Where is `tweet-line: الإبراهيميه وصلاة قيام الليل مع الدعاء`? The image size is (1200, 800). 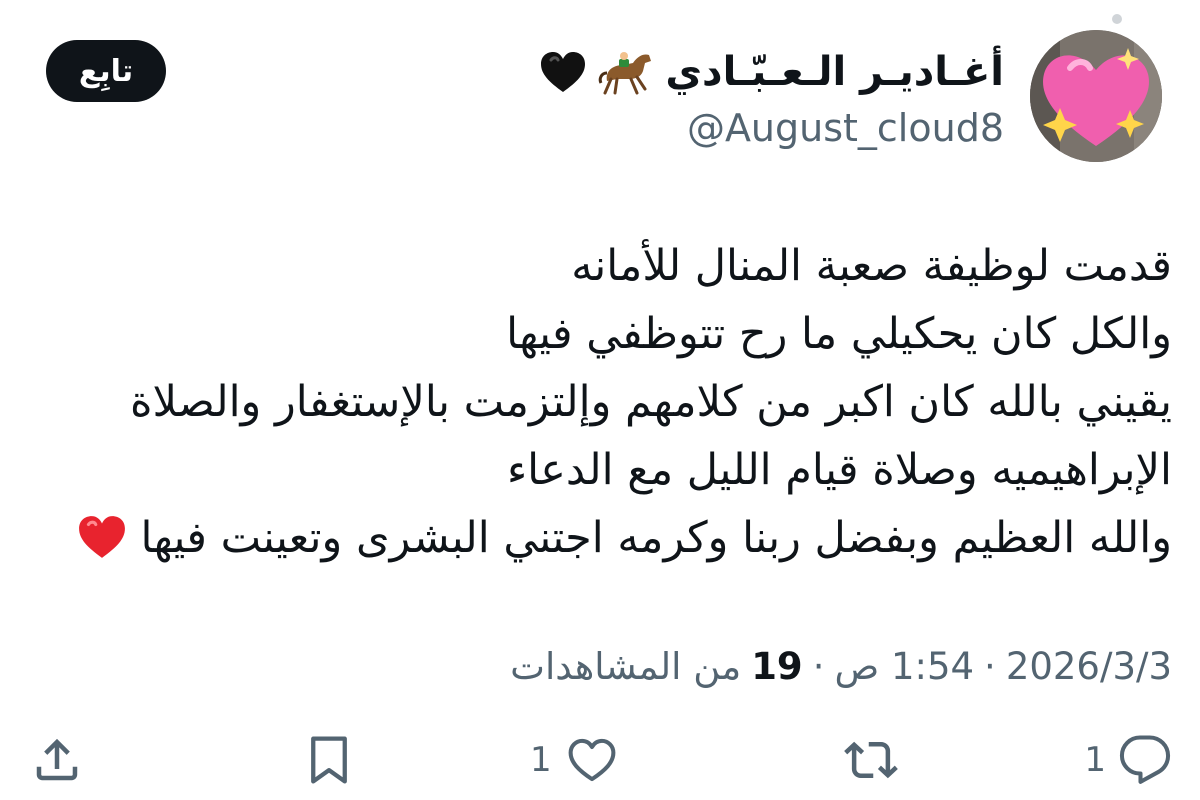 tweet-line: الإبراهيميه وصلاة قيام الليل مع الدعاء is located at coordinates (839, 470).